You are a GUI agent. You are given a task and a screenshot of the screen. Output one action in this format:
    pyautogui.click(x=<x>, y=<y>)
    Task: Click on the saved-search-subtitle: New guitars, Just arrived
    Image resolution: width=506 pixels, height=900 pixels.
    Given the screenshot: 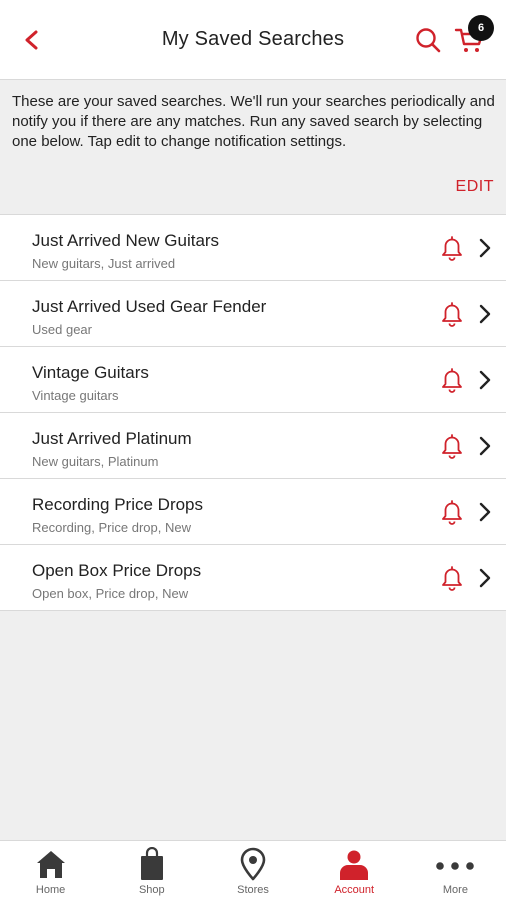 What is the action you would take?
    pyautogui.click(x=104, y=263)
    